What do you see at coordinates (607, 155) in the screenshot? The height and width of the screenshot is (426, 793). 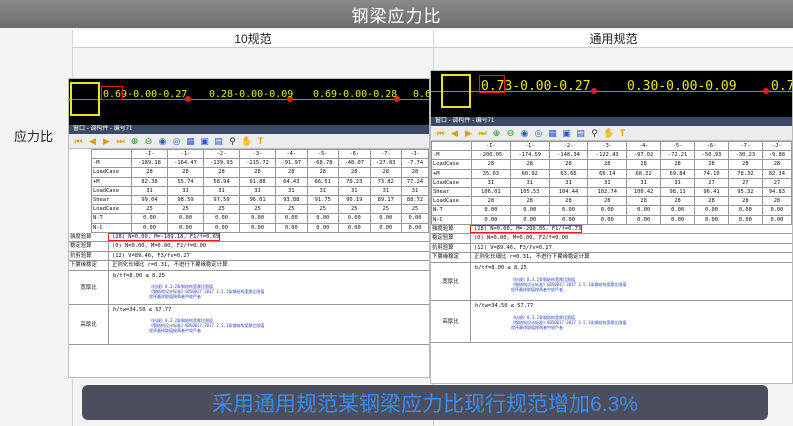 I see `table-cell: -122.43` at bounding box center [607, 155].